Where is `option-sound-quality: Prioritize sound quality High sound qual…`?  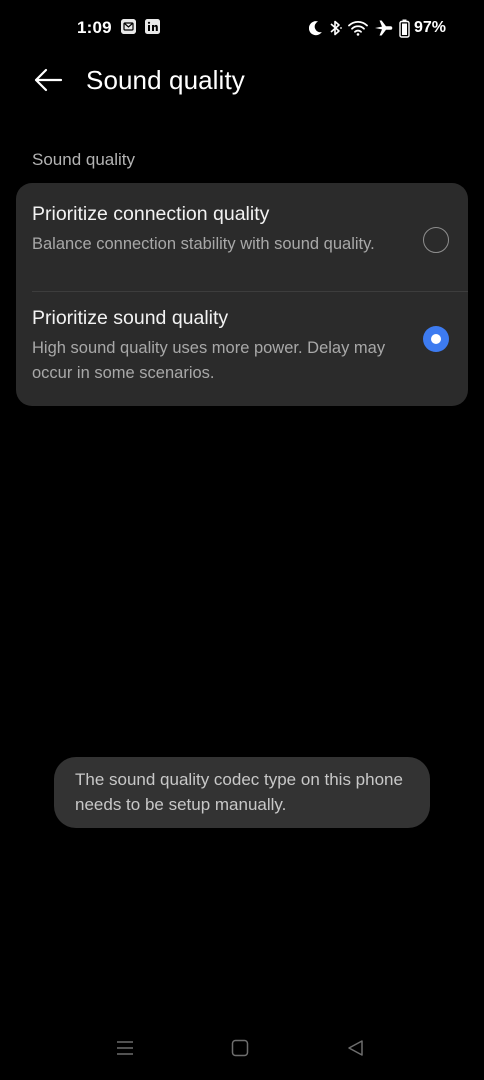
option-sound-quality: Prioritize sound quality High sound qual… is located at coordinates (242, 349).